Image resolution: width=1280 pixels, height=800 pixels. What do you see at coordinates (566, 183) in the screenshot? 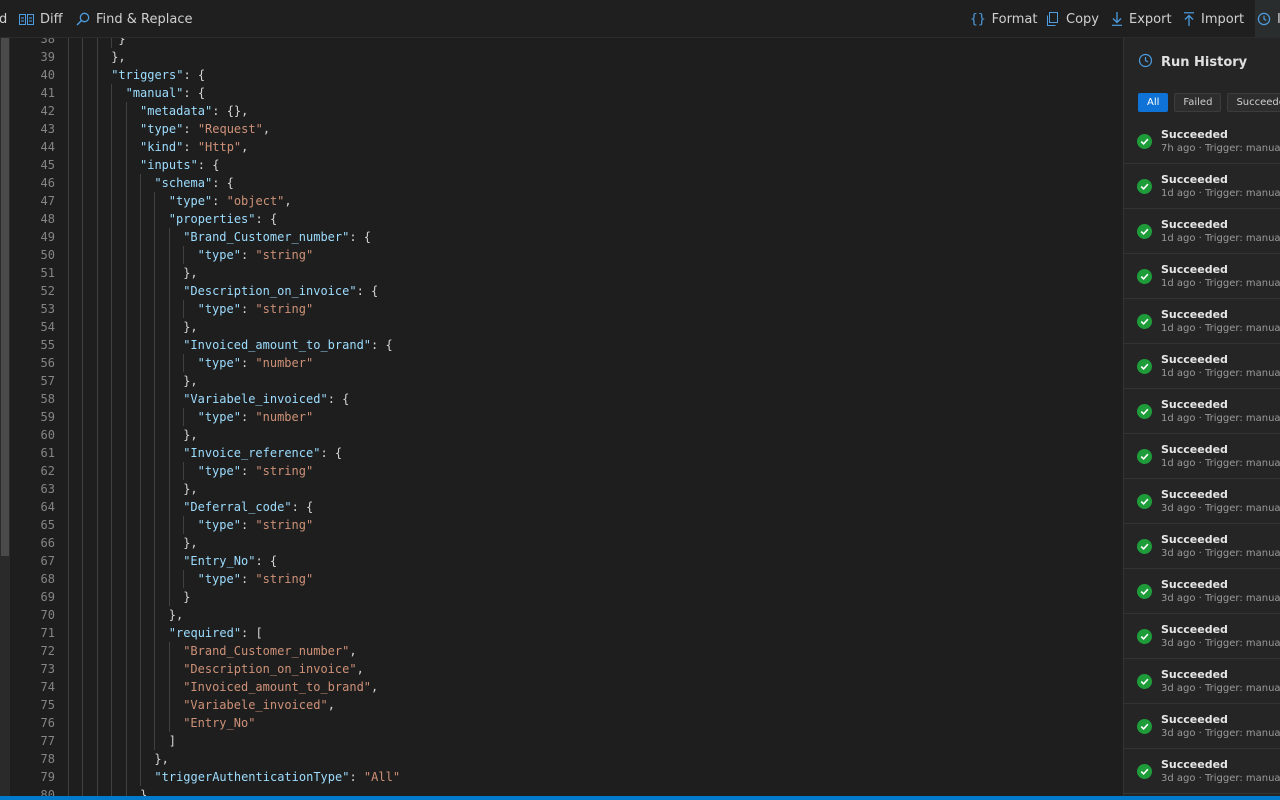
I see `code-line: 46 "schema": {` at bounding box center [566, 183].